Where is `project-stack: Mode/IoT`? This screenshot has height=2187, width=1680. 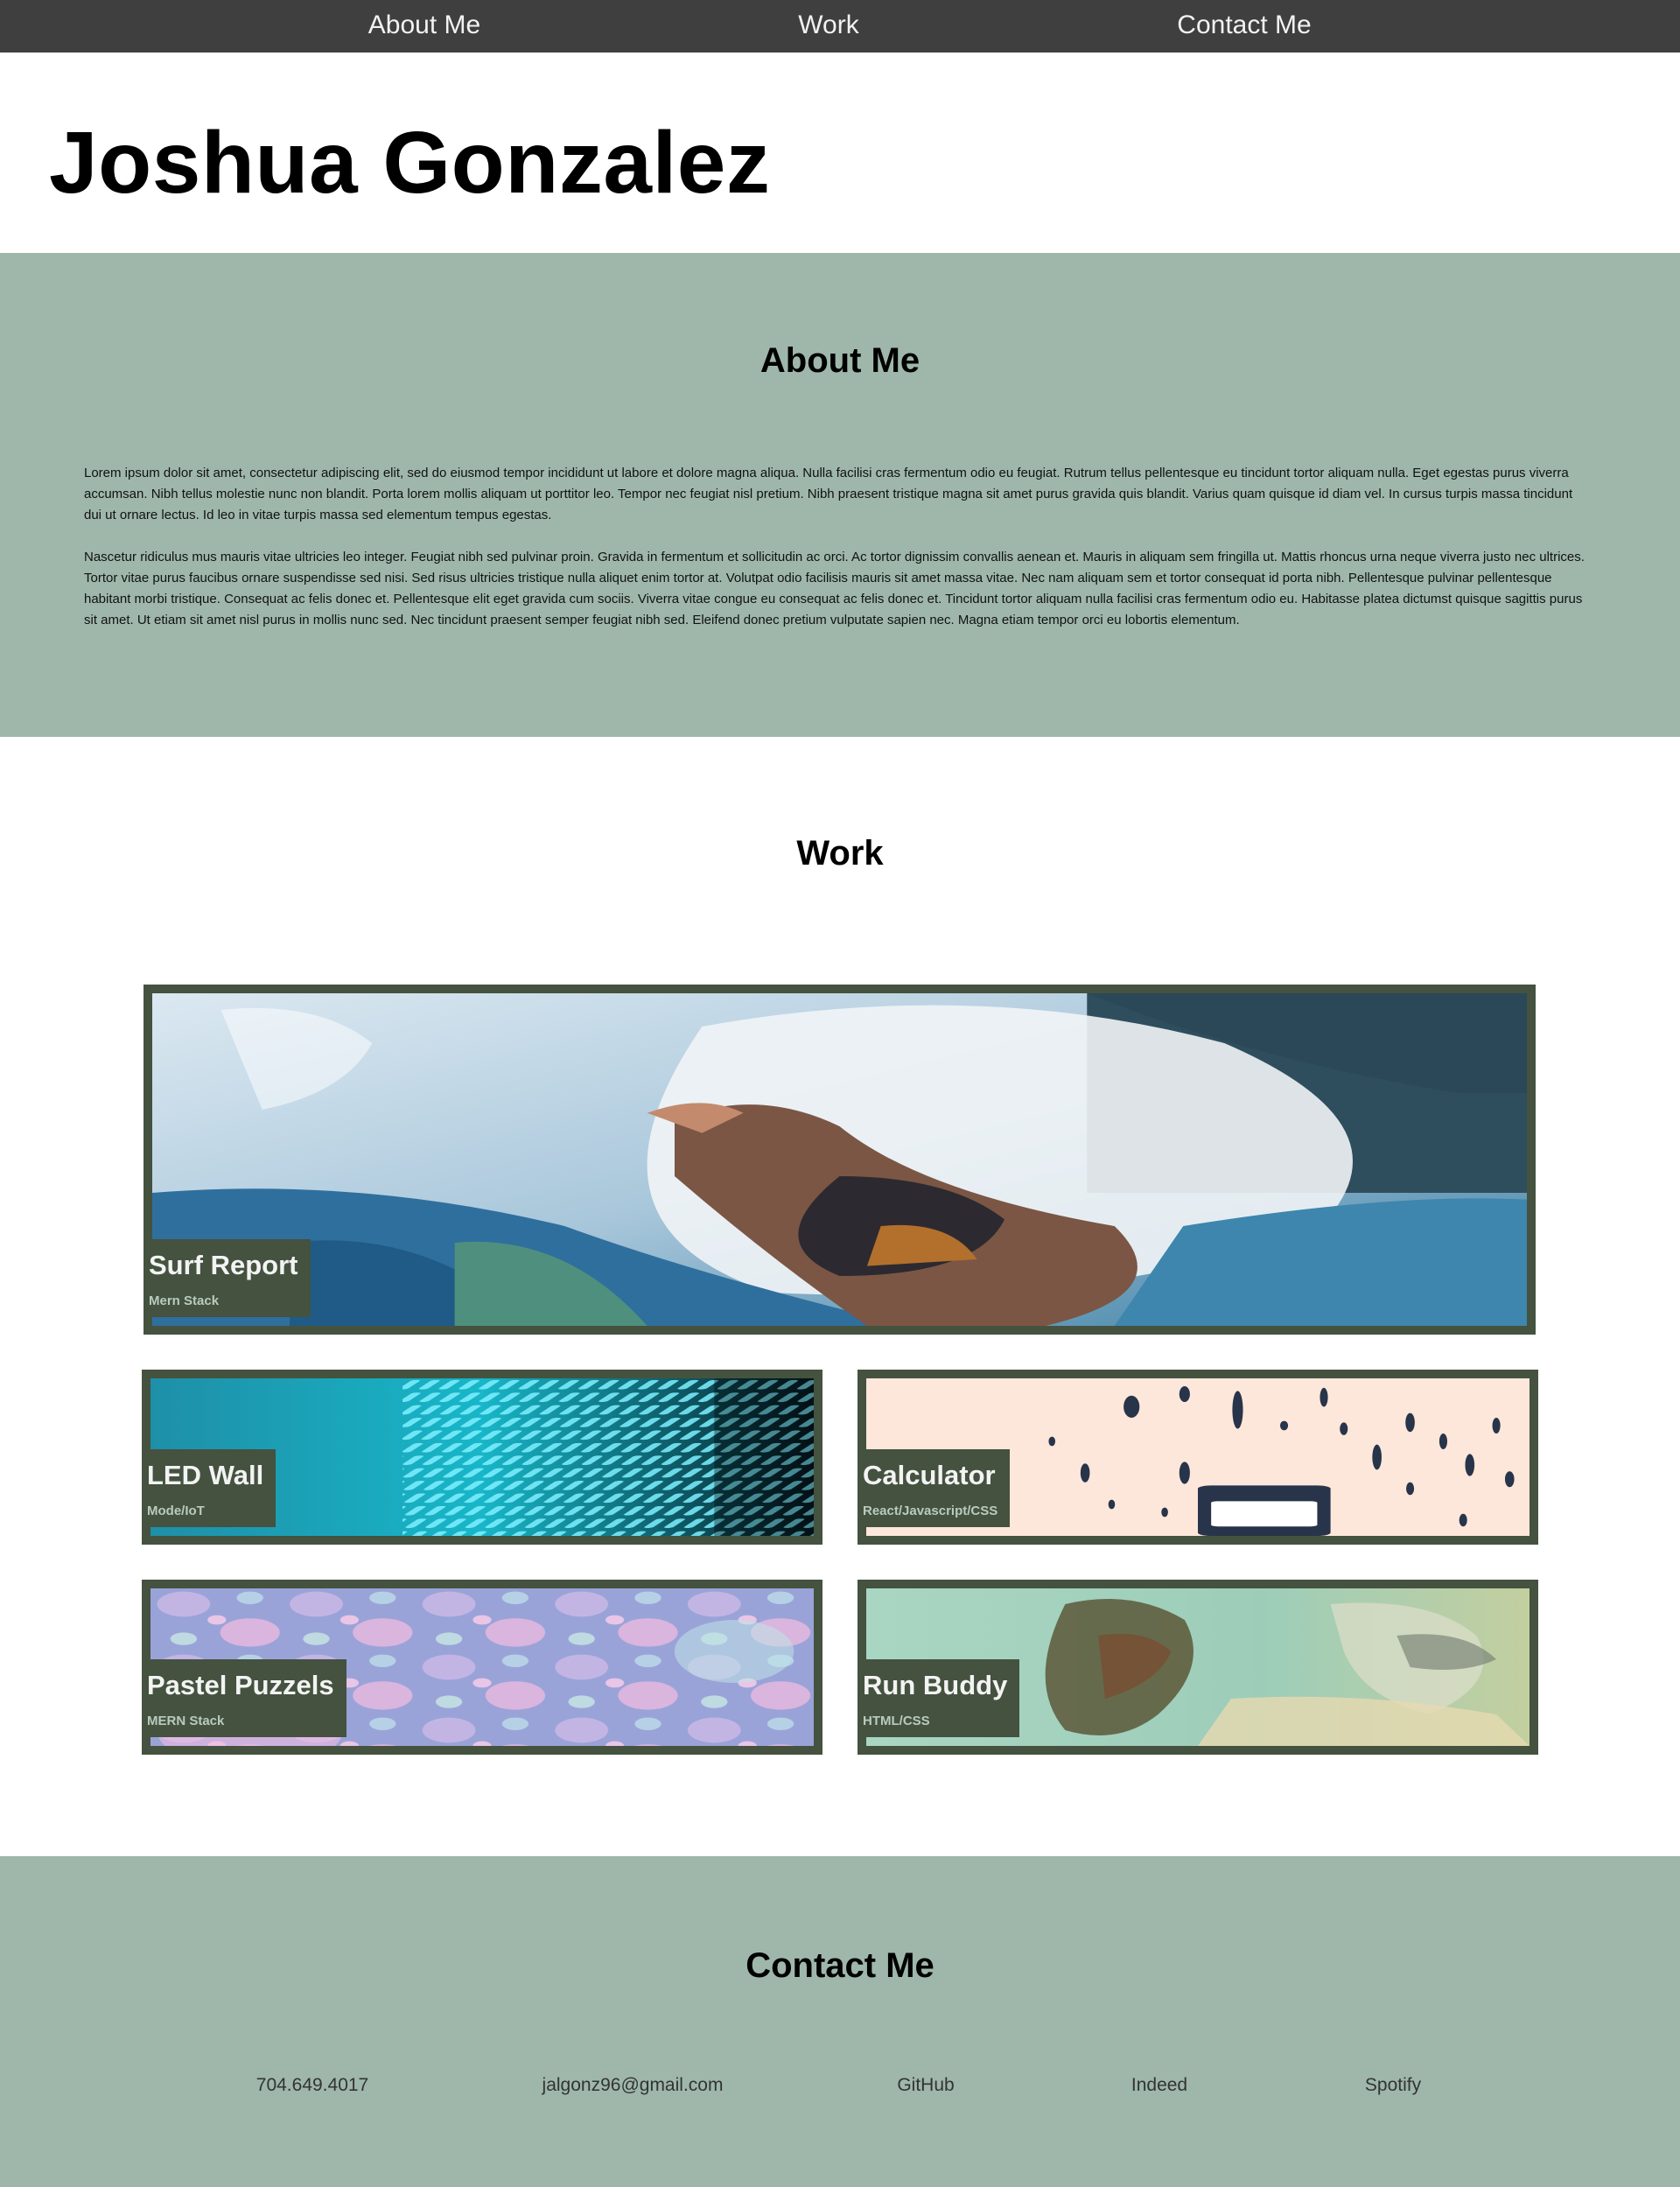 project-stack: Mode/IoT is located at coordinates (176, 1511).